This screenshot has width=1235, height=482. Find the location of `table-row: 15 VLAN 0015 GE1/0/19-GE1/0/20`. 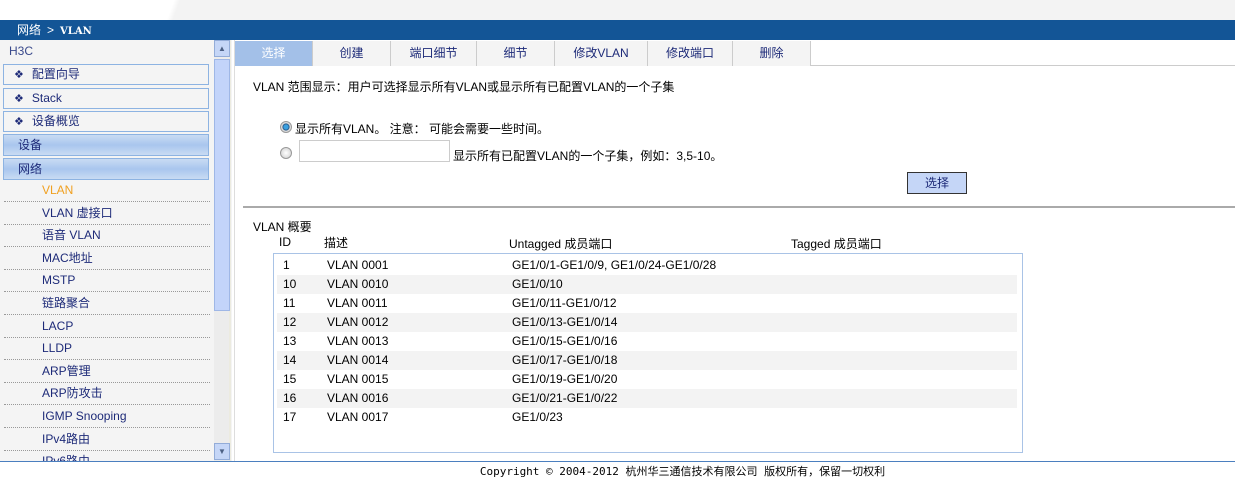

table-row: 15 VLAN 0015 GE1/0/19-GE1/0/20 is located at coordinates (647, 379).